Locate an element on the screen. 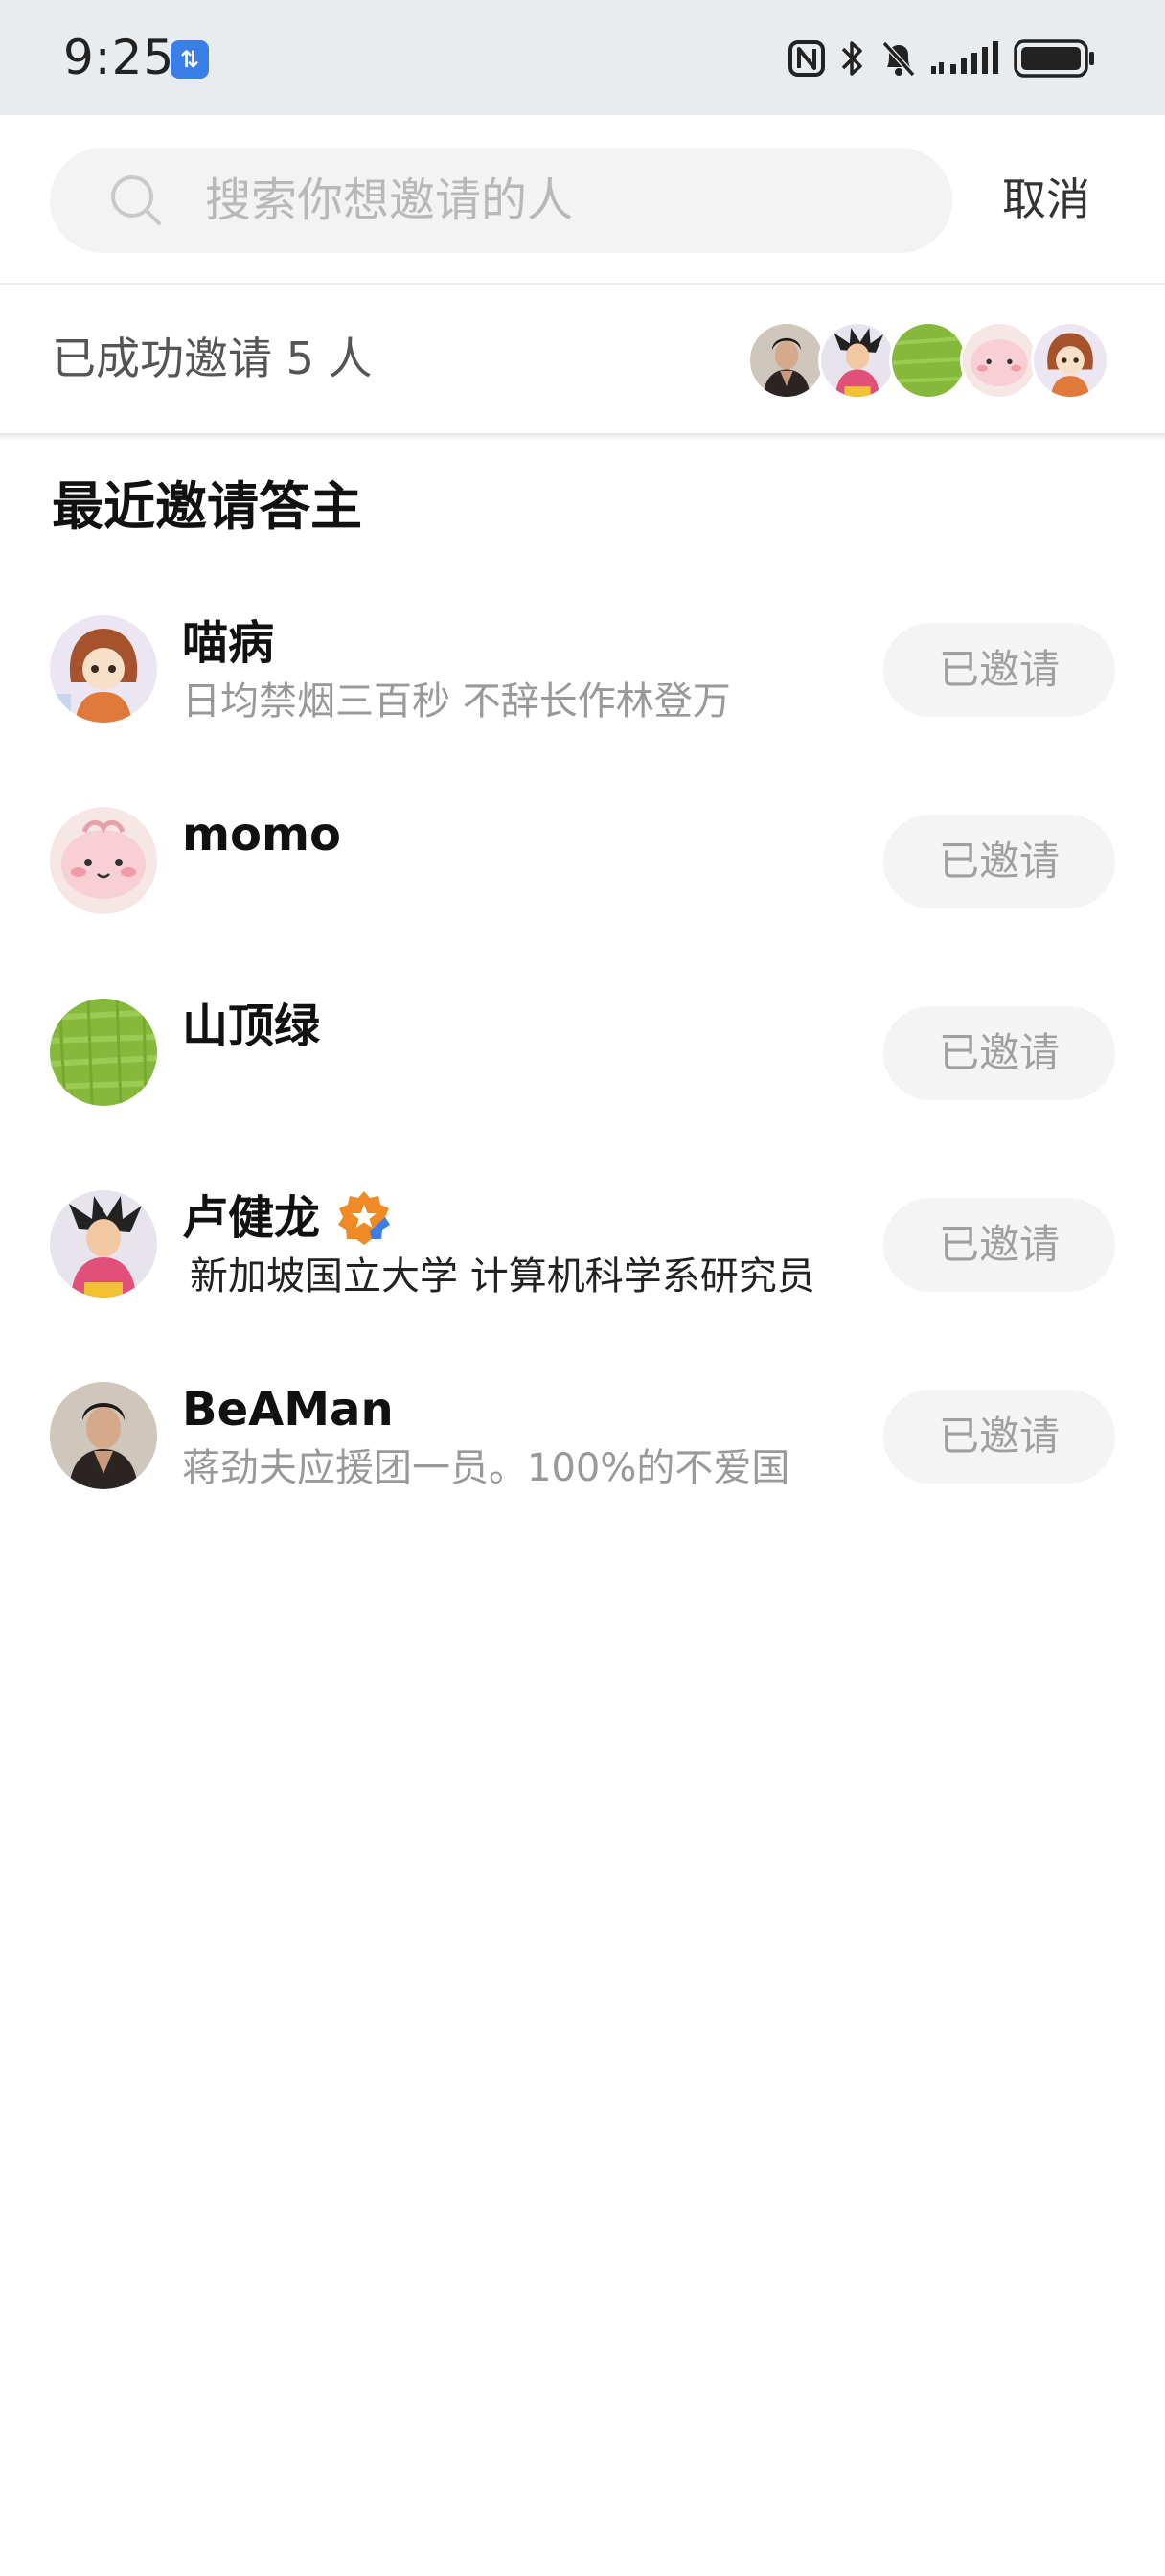 Image resolution: width=1165 pixels, height=2576 pixels. list-item: BeAMan 蒋劲夫应援团一员。100%的不爱国 已邀请 is located at coordinates (582, 1437).